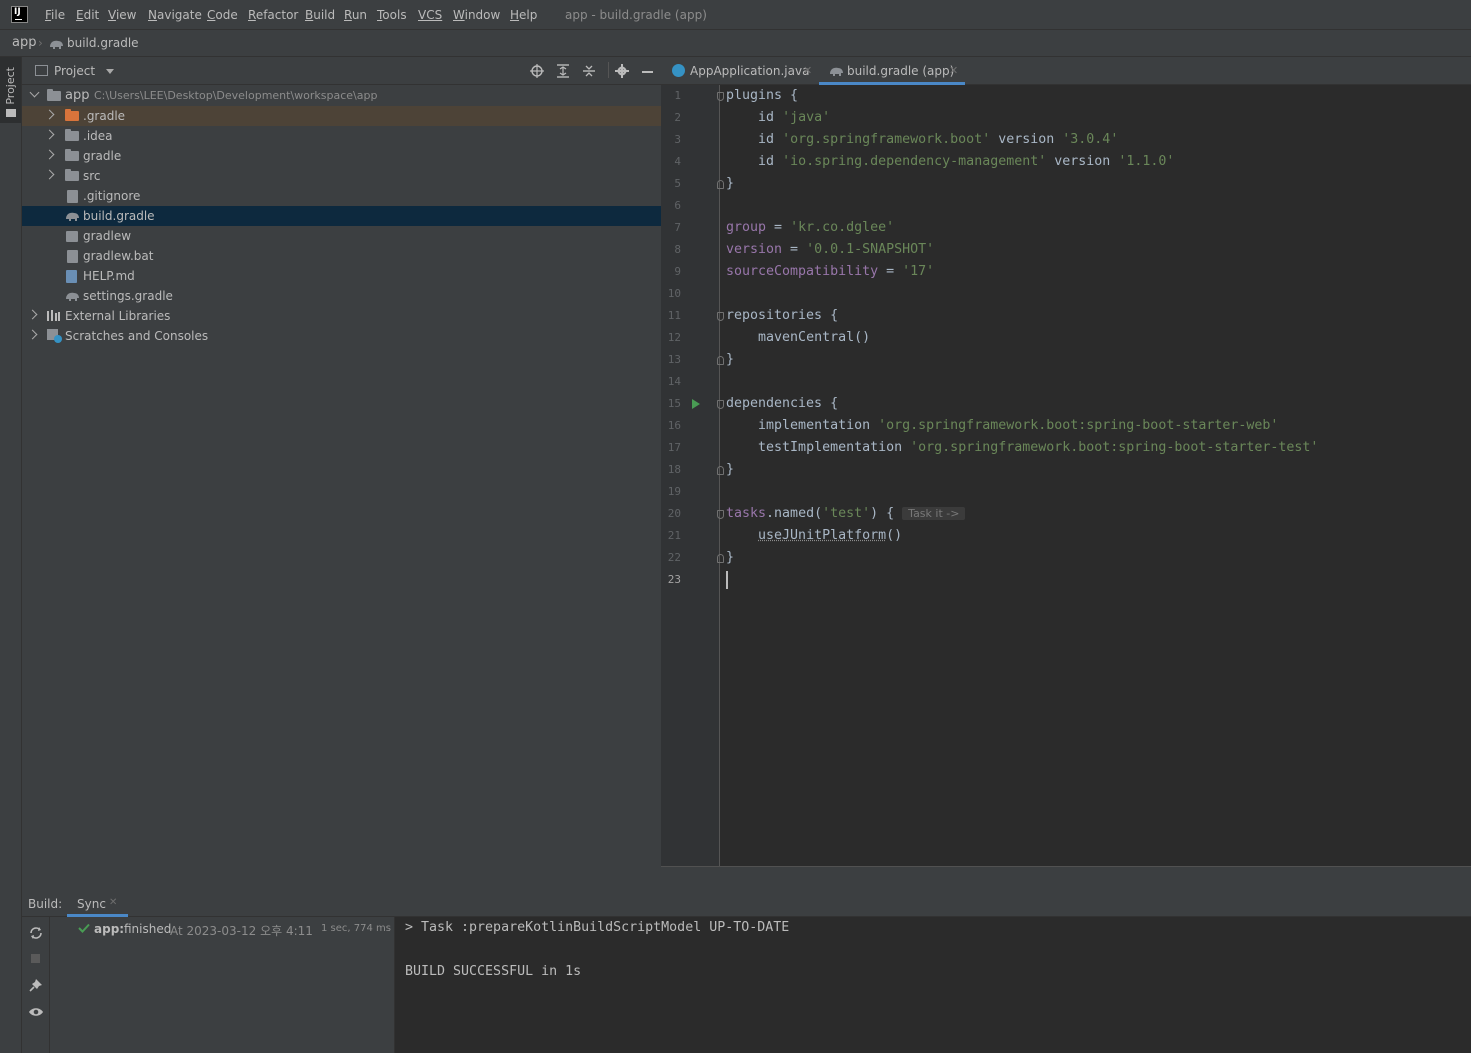 Image resolution: width=1471 pixels, height=1053 pixels. Describe the element at coordinates (476, 15) in the screenshot. I see `menu-window: Window` at that location.